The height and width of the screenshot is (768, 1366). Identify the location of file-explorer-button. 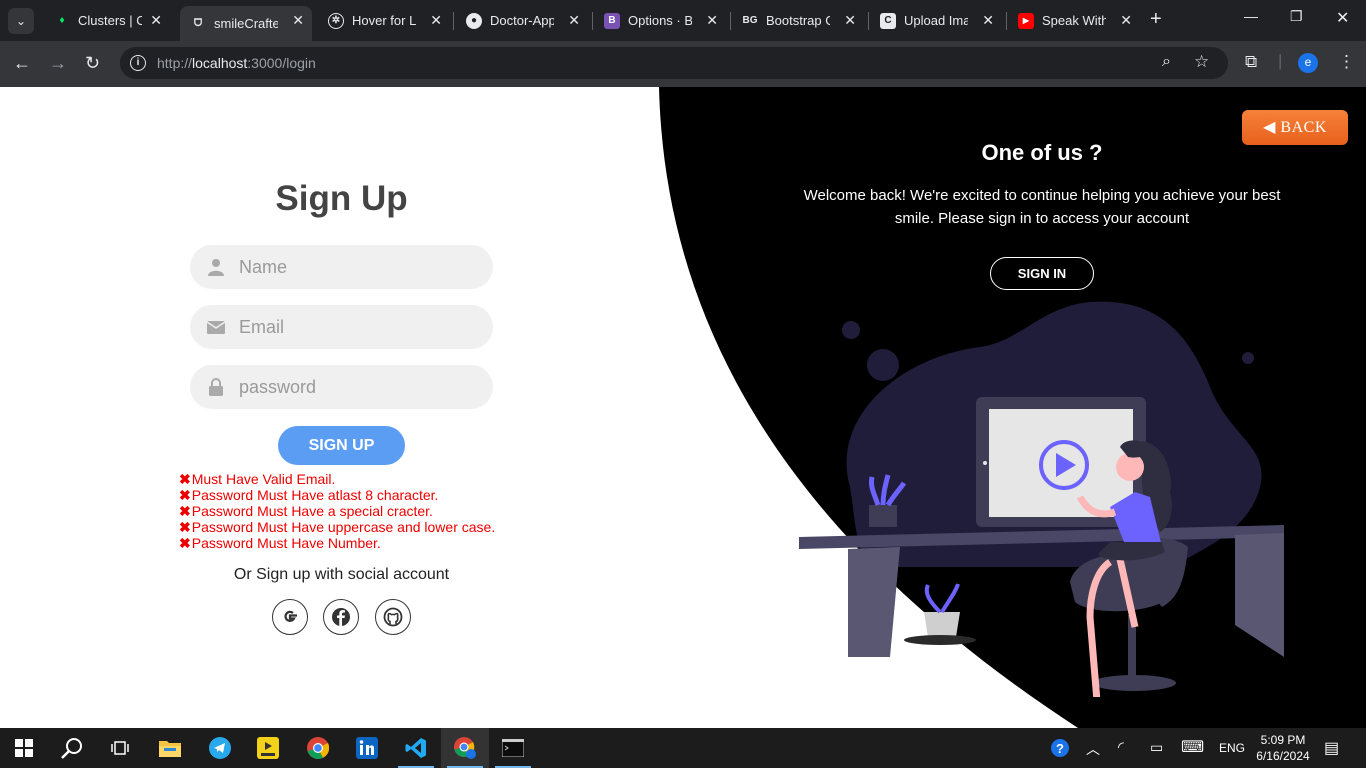
(170, 748).